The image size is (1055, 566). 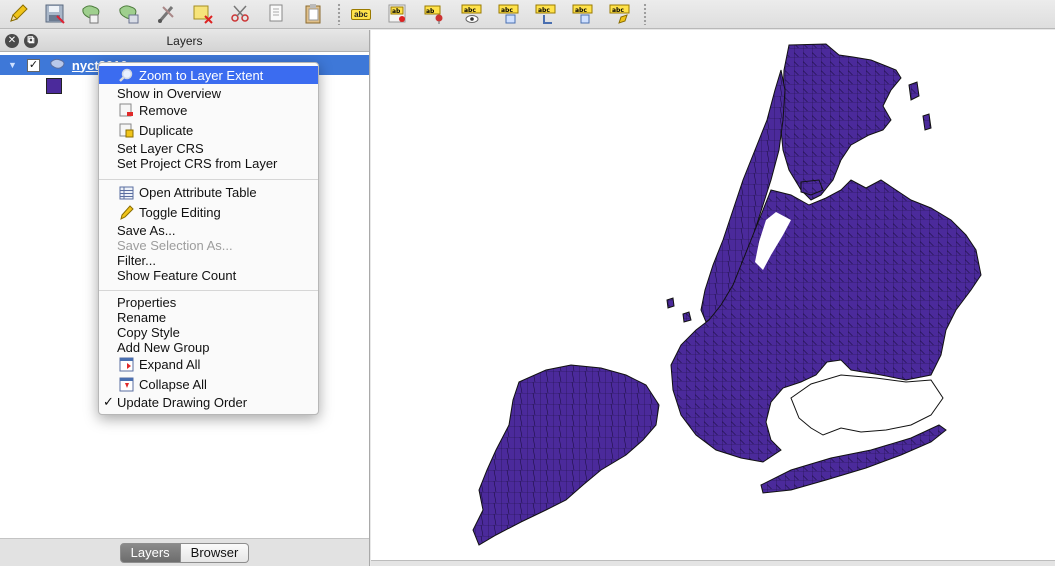 What do you see at coordinates (687, 317) in the screenshot?
I see `governors-island` at bounding box center [687, 317].